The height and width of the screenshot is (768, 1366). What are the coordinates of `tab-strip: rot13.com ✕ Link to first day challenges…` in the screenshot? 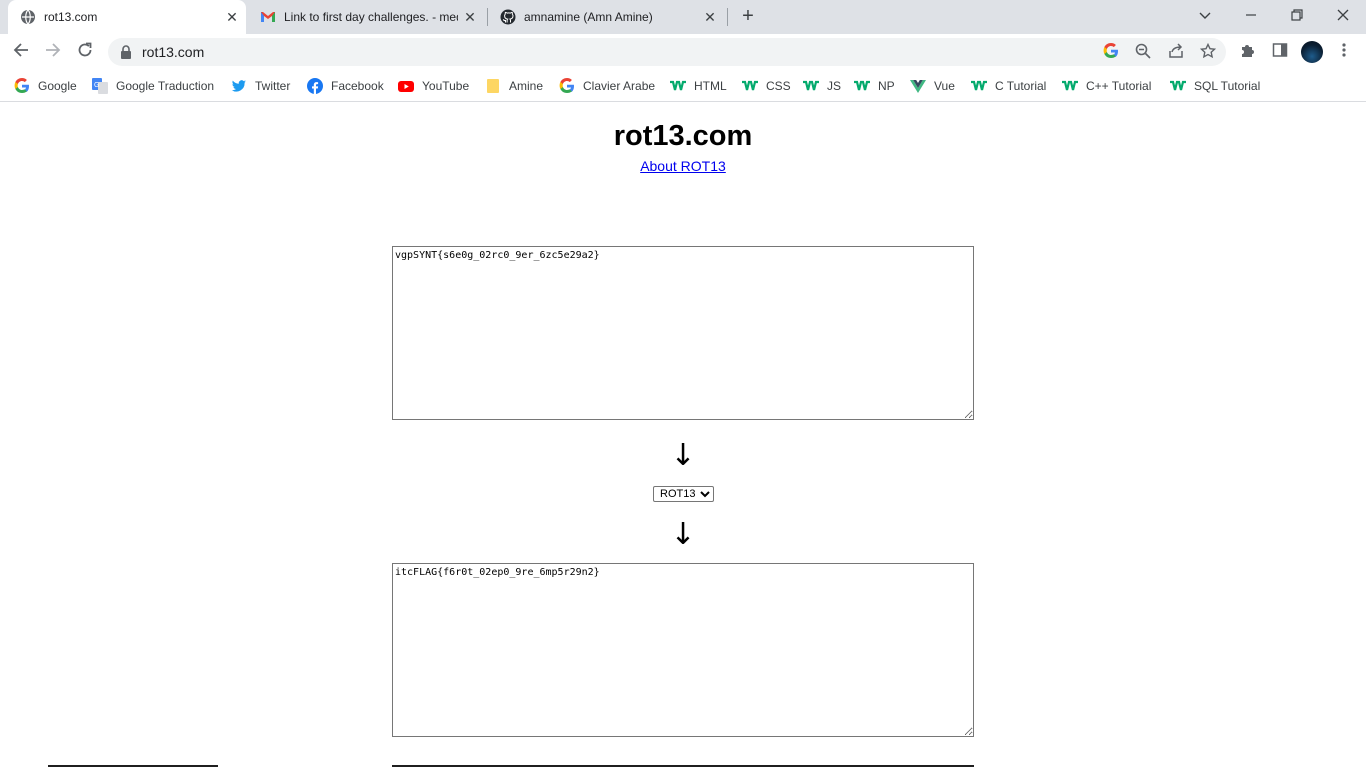 It's located at (683, 17).